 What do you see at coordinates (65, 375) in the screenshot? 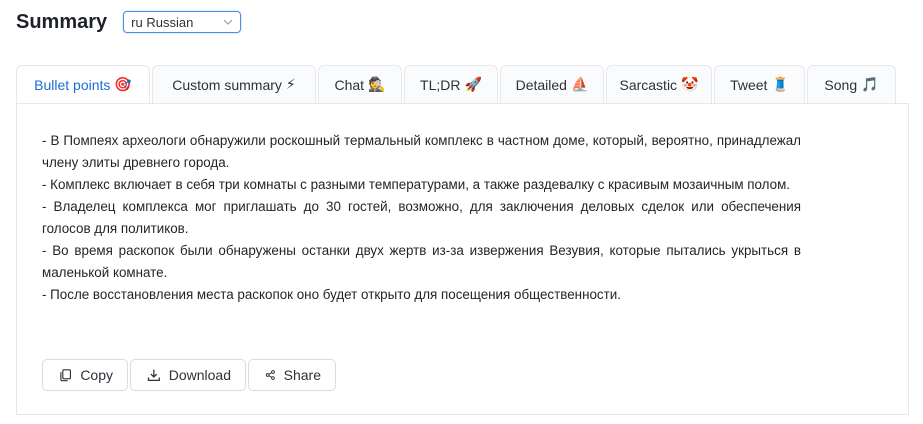
I see `copy-icon` at bounding box center [65, 375].